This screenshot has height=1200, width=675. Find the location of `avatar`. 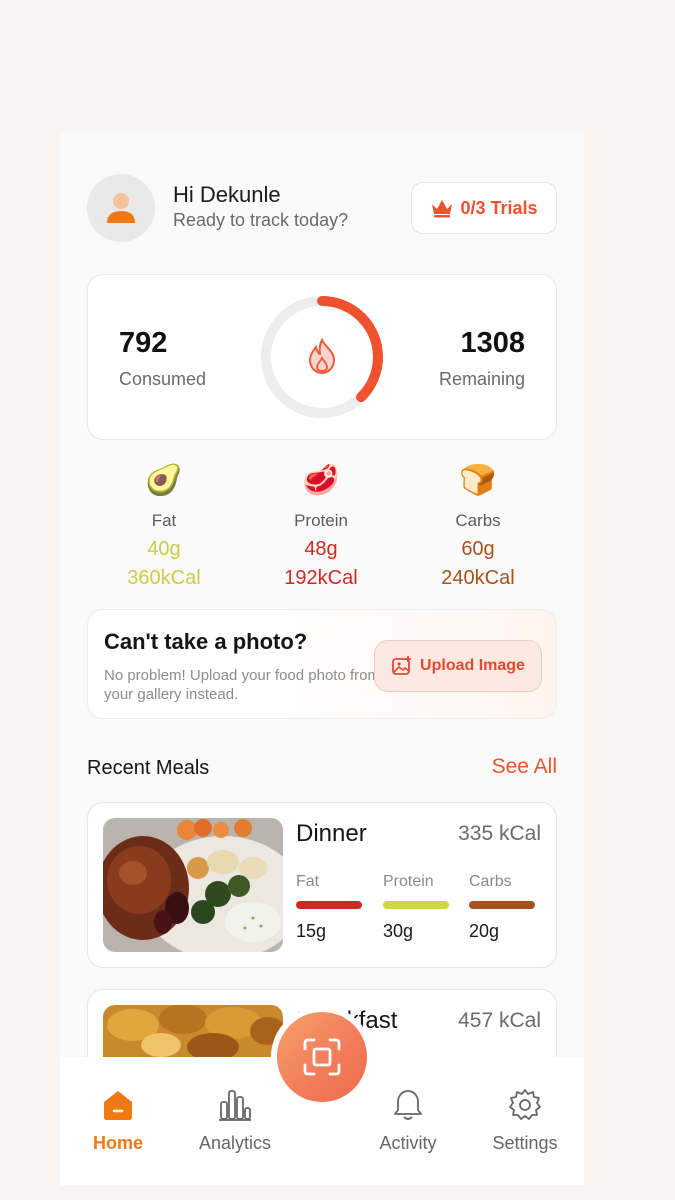

avatar is located at coordinates (121, 208).